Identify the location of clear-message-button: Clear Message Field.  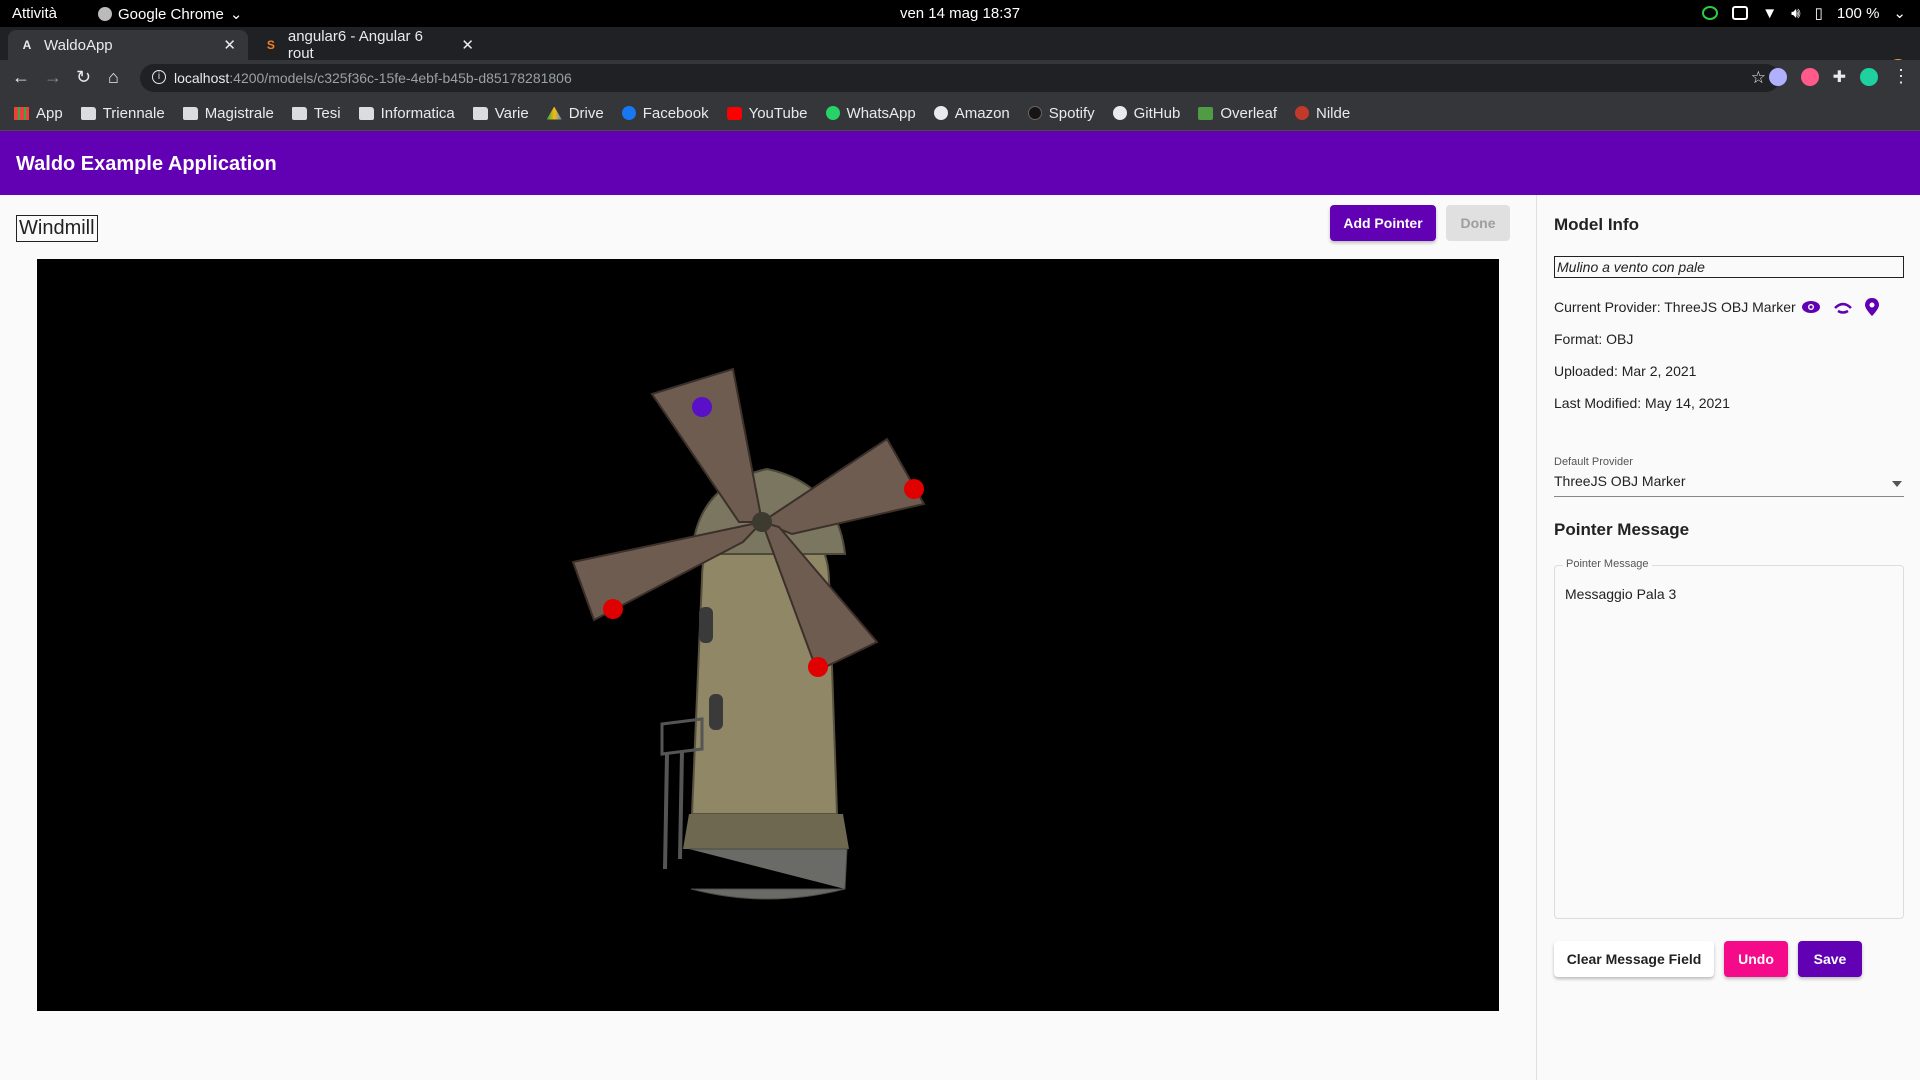
(1634, 959).